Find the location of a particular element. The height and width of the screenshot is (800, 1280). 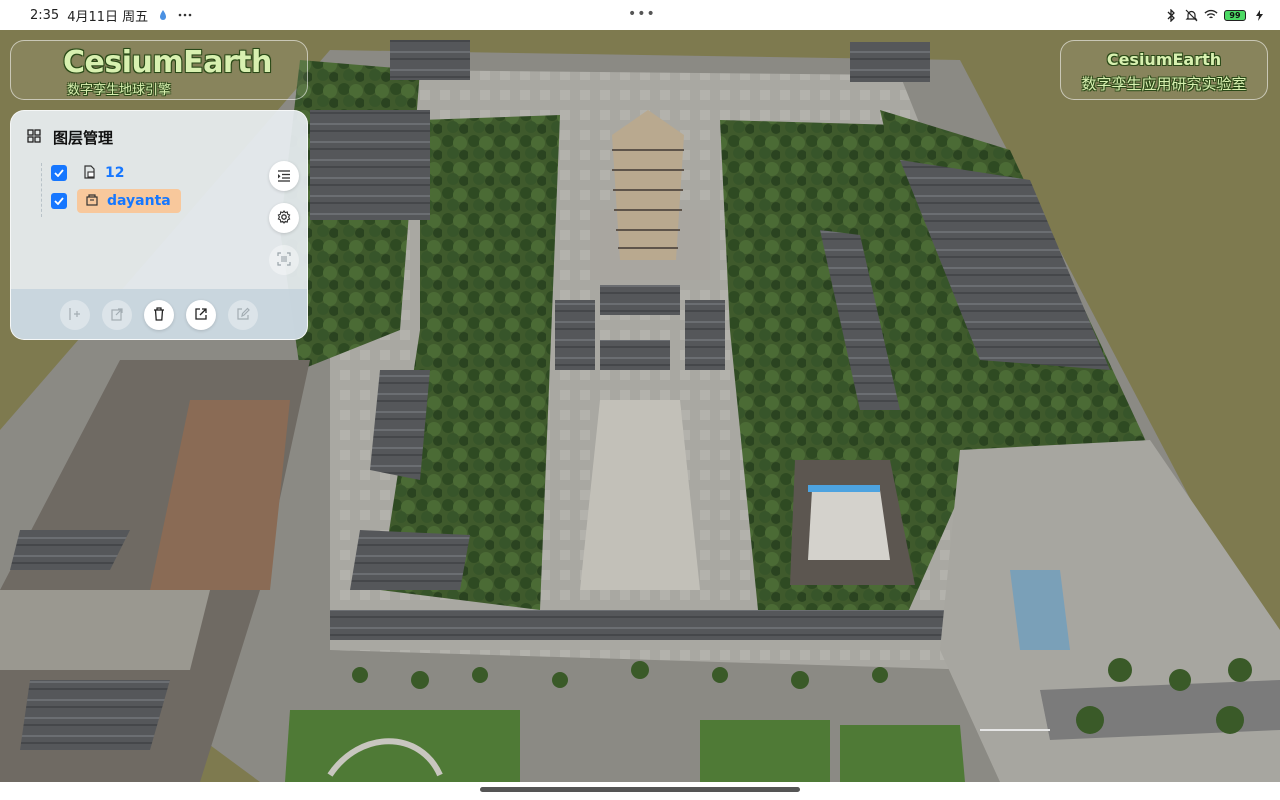

export-icon is located at coordinates (201, 315).